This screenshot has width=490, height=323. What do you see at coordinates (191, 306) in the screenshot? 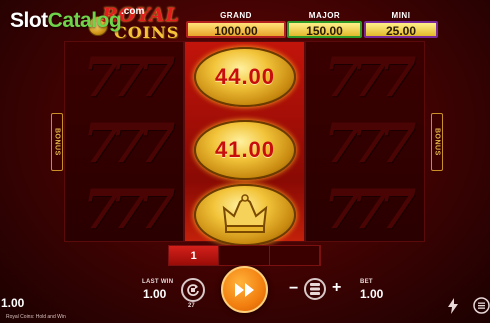
I see `autoplay-count: 27` at bounding box center [191, 306].